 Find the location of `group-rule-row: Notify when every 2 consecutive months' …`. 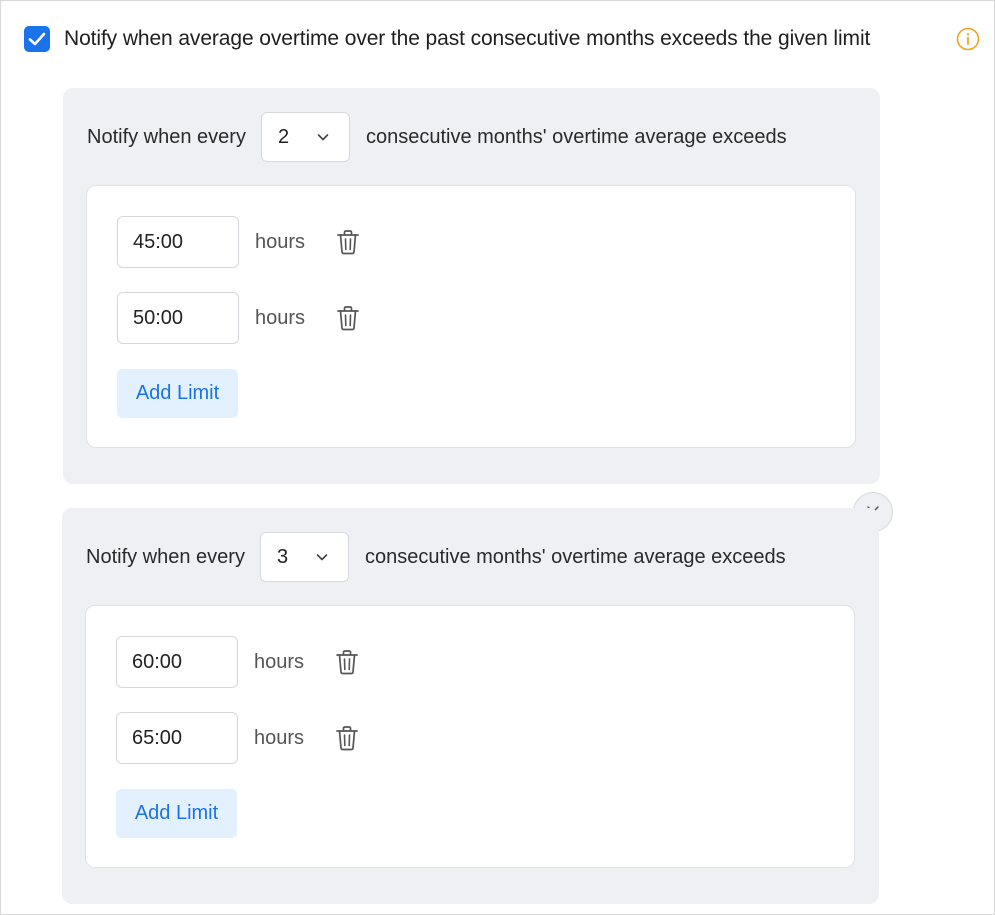

group-rule-row: Notify when every 2 consecutive months' … is located at coordinates (471, 137).